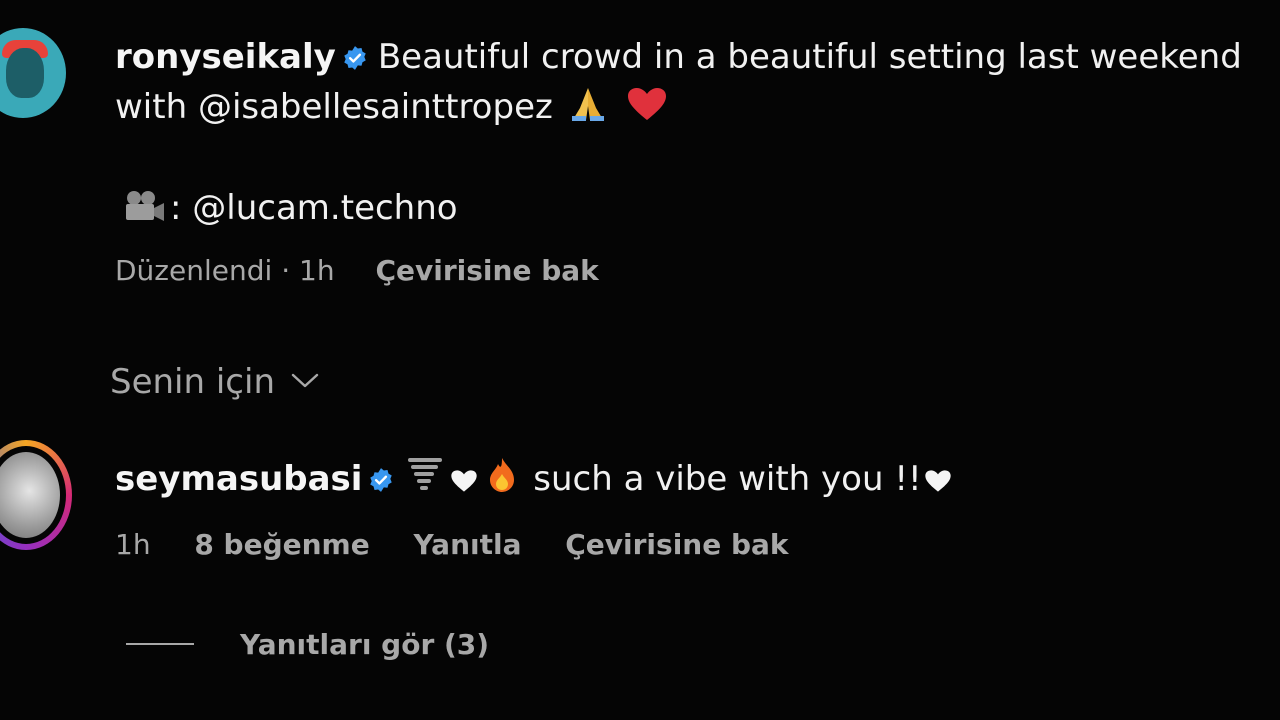 This screenshot has height=720, width=1280. I want to click on comment-meta-row: 1h 8 beğenme Yanıtla Çevirisine bak, so click(452, 544).